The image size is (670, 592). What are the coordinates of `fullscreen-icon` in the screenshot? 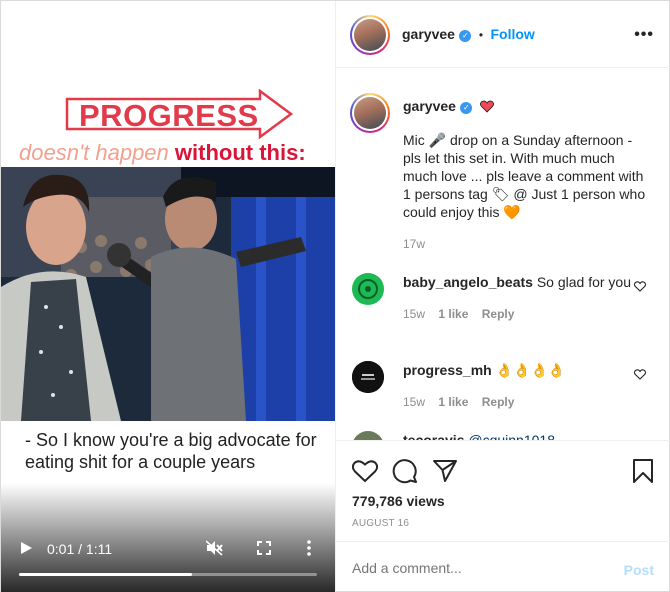 It's located at (264, 548).